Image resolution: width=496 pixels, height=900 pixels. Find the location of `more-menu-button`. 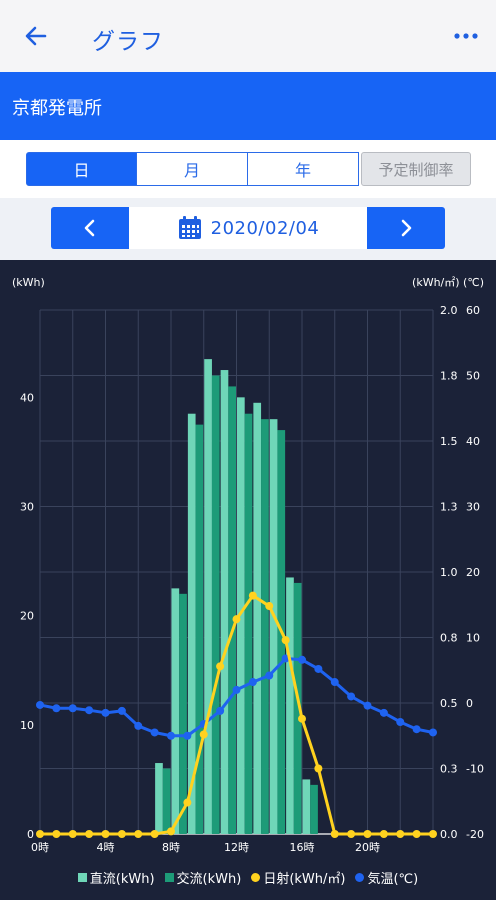

more-menu-button is located at coordinates (466, 36).